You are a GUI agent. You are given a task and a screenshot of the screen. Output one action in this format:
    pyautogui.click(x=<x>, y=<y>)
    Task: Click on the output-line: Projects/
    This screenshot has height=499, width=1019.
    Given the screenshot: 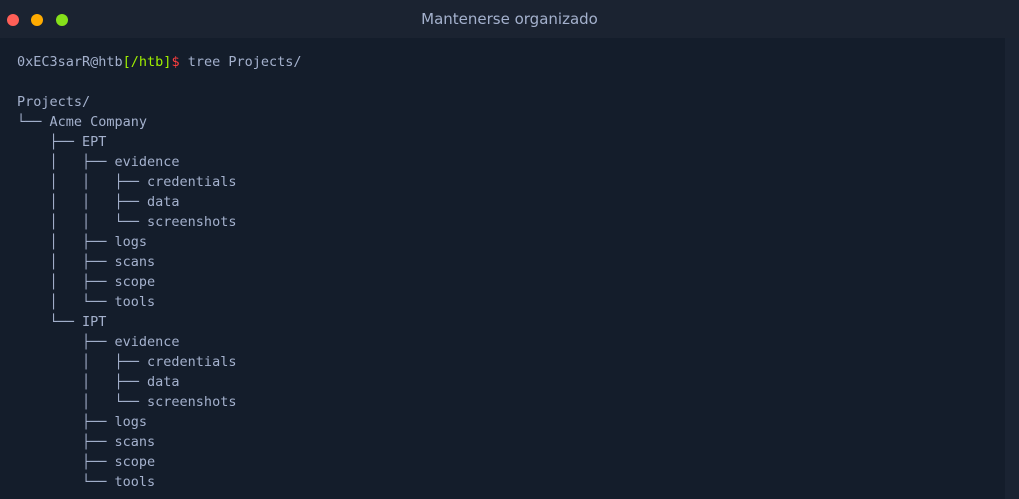 What is the action you would take?
    pyautogui.click(x=54, y=102)
    